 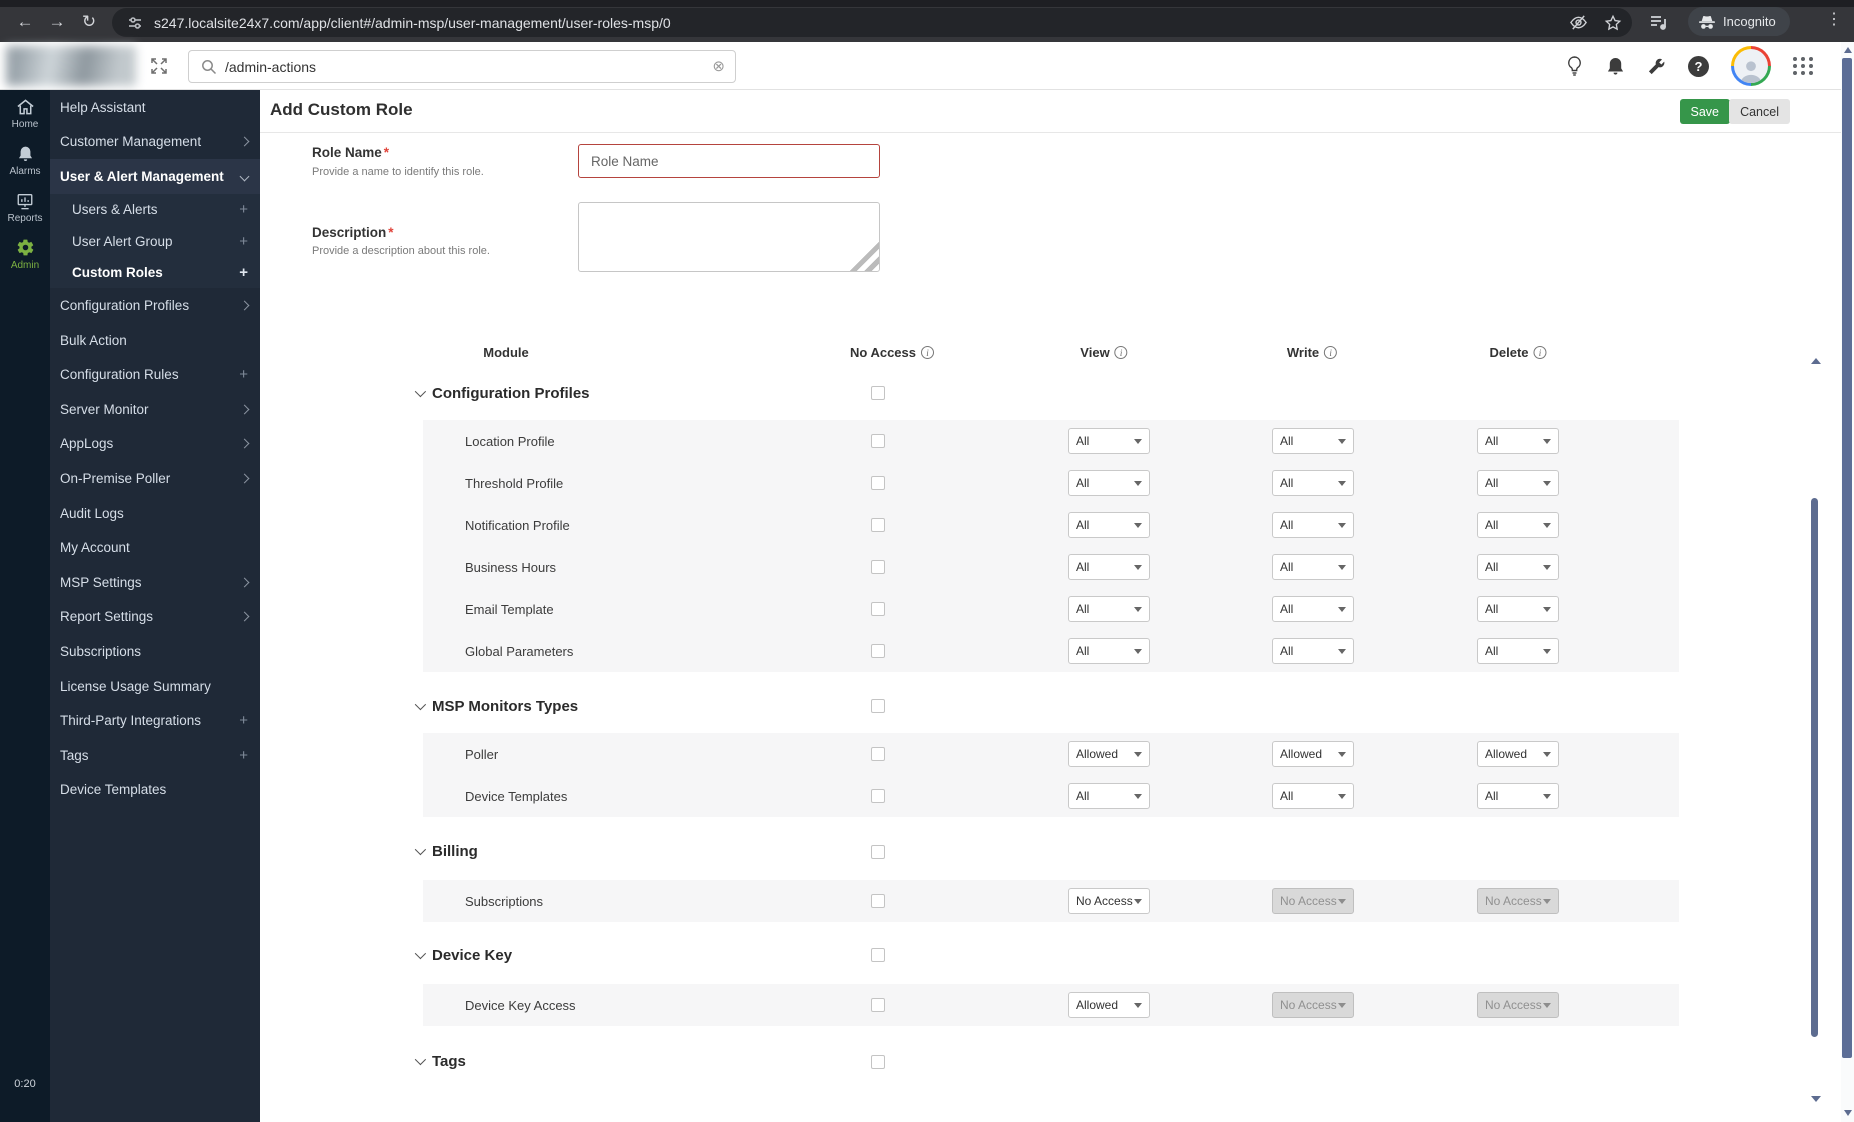 I want to click on rail-item-admin: Admin, so click(x=25, y=254).